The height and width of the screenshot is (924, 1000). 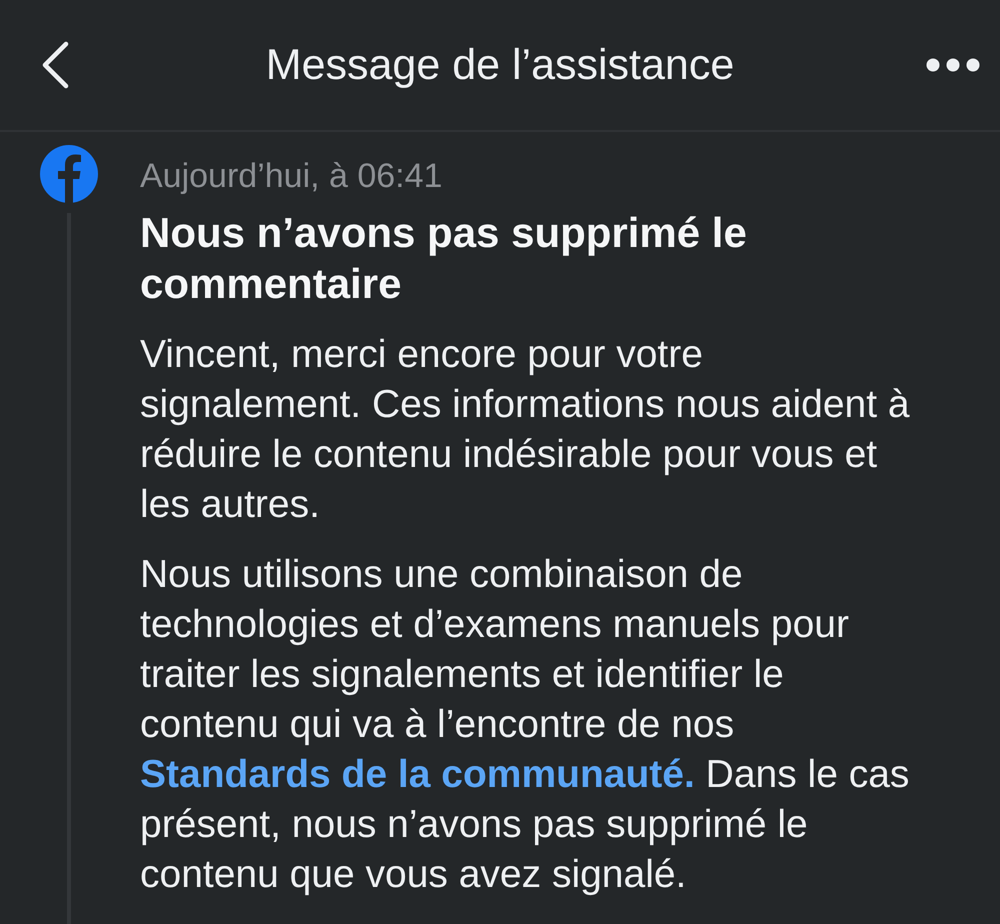 I want to click on community-standards-link: Standards de la communauté., so click(x=417, y=774).